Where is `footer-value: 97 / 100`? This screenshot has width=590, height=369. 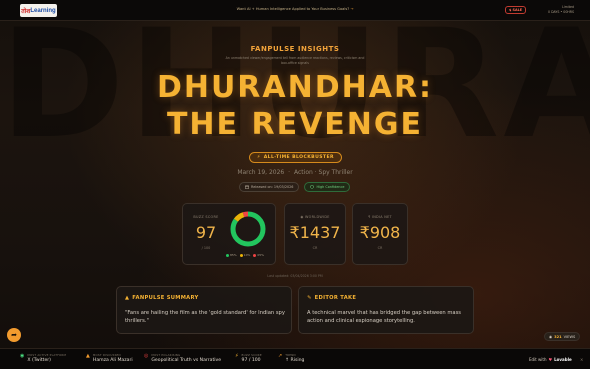
footer-value: 97 / 100 is located at coordinates (251, 360).